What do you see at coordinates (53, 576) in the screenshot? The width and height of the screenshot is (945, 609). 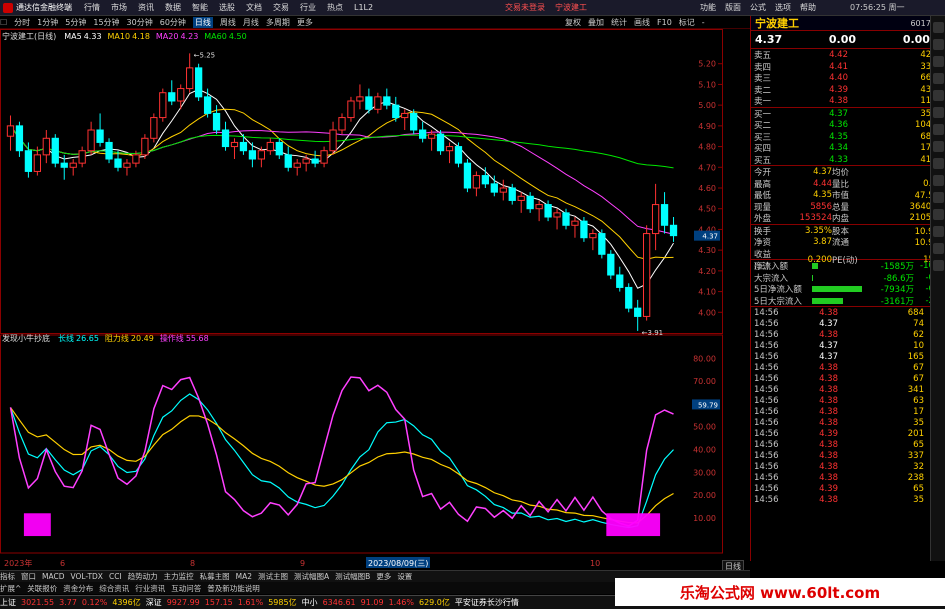 I see `indicator-tab: MACD` at bounding box center [53, 576].